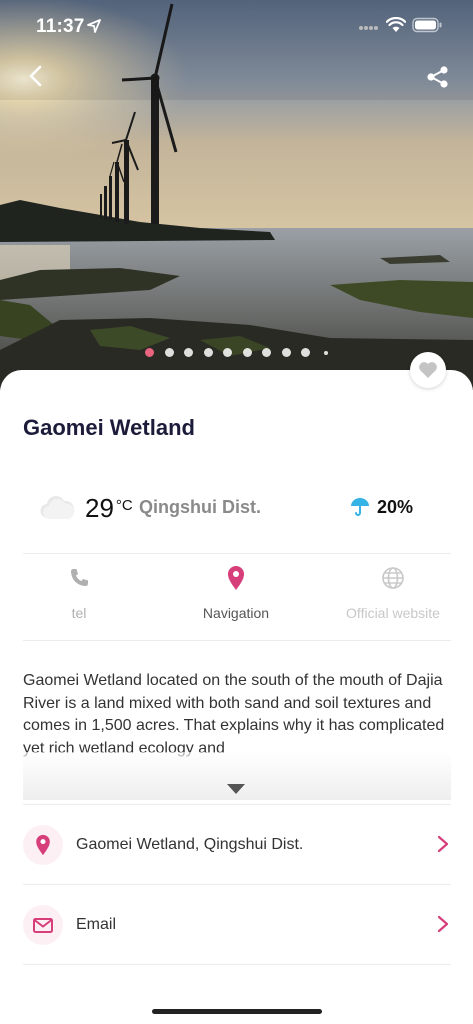 The height and width of the screenshot is (1024, 473). I want to click on globe-icon, so click(393, 578).